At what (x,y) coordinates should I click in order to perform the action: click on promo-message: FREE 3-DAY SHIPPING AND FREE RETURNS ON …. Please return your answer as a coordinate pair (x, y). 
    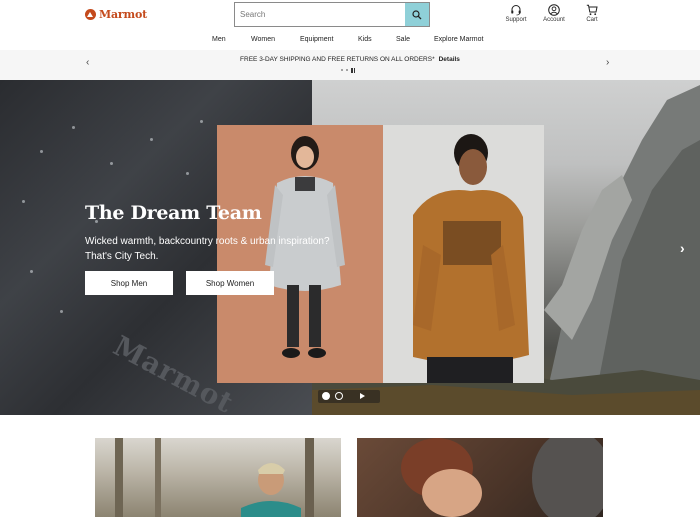
    Looking at the image, I should click on (350, 59).